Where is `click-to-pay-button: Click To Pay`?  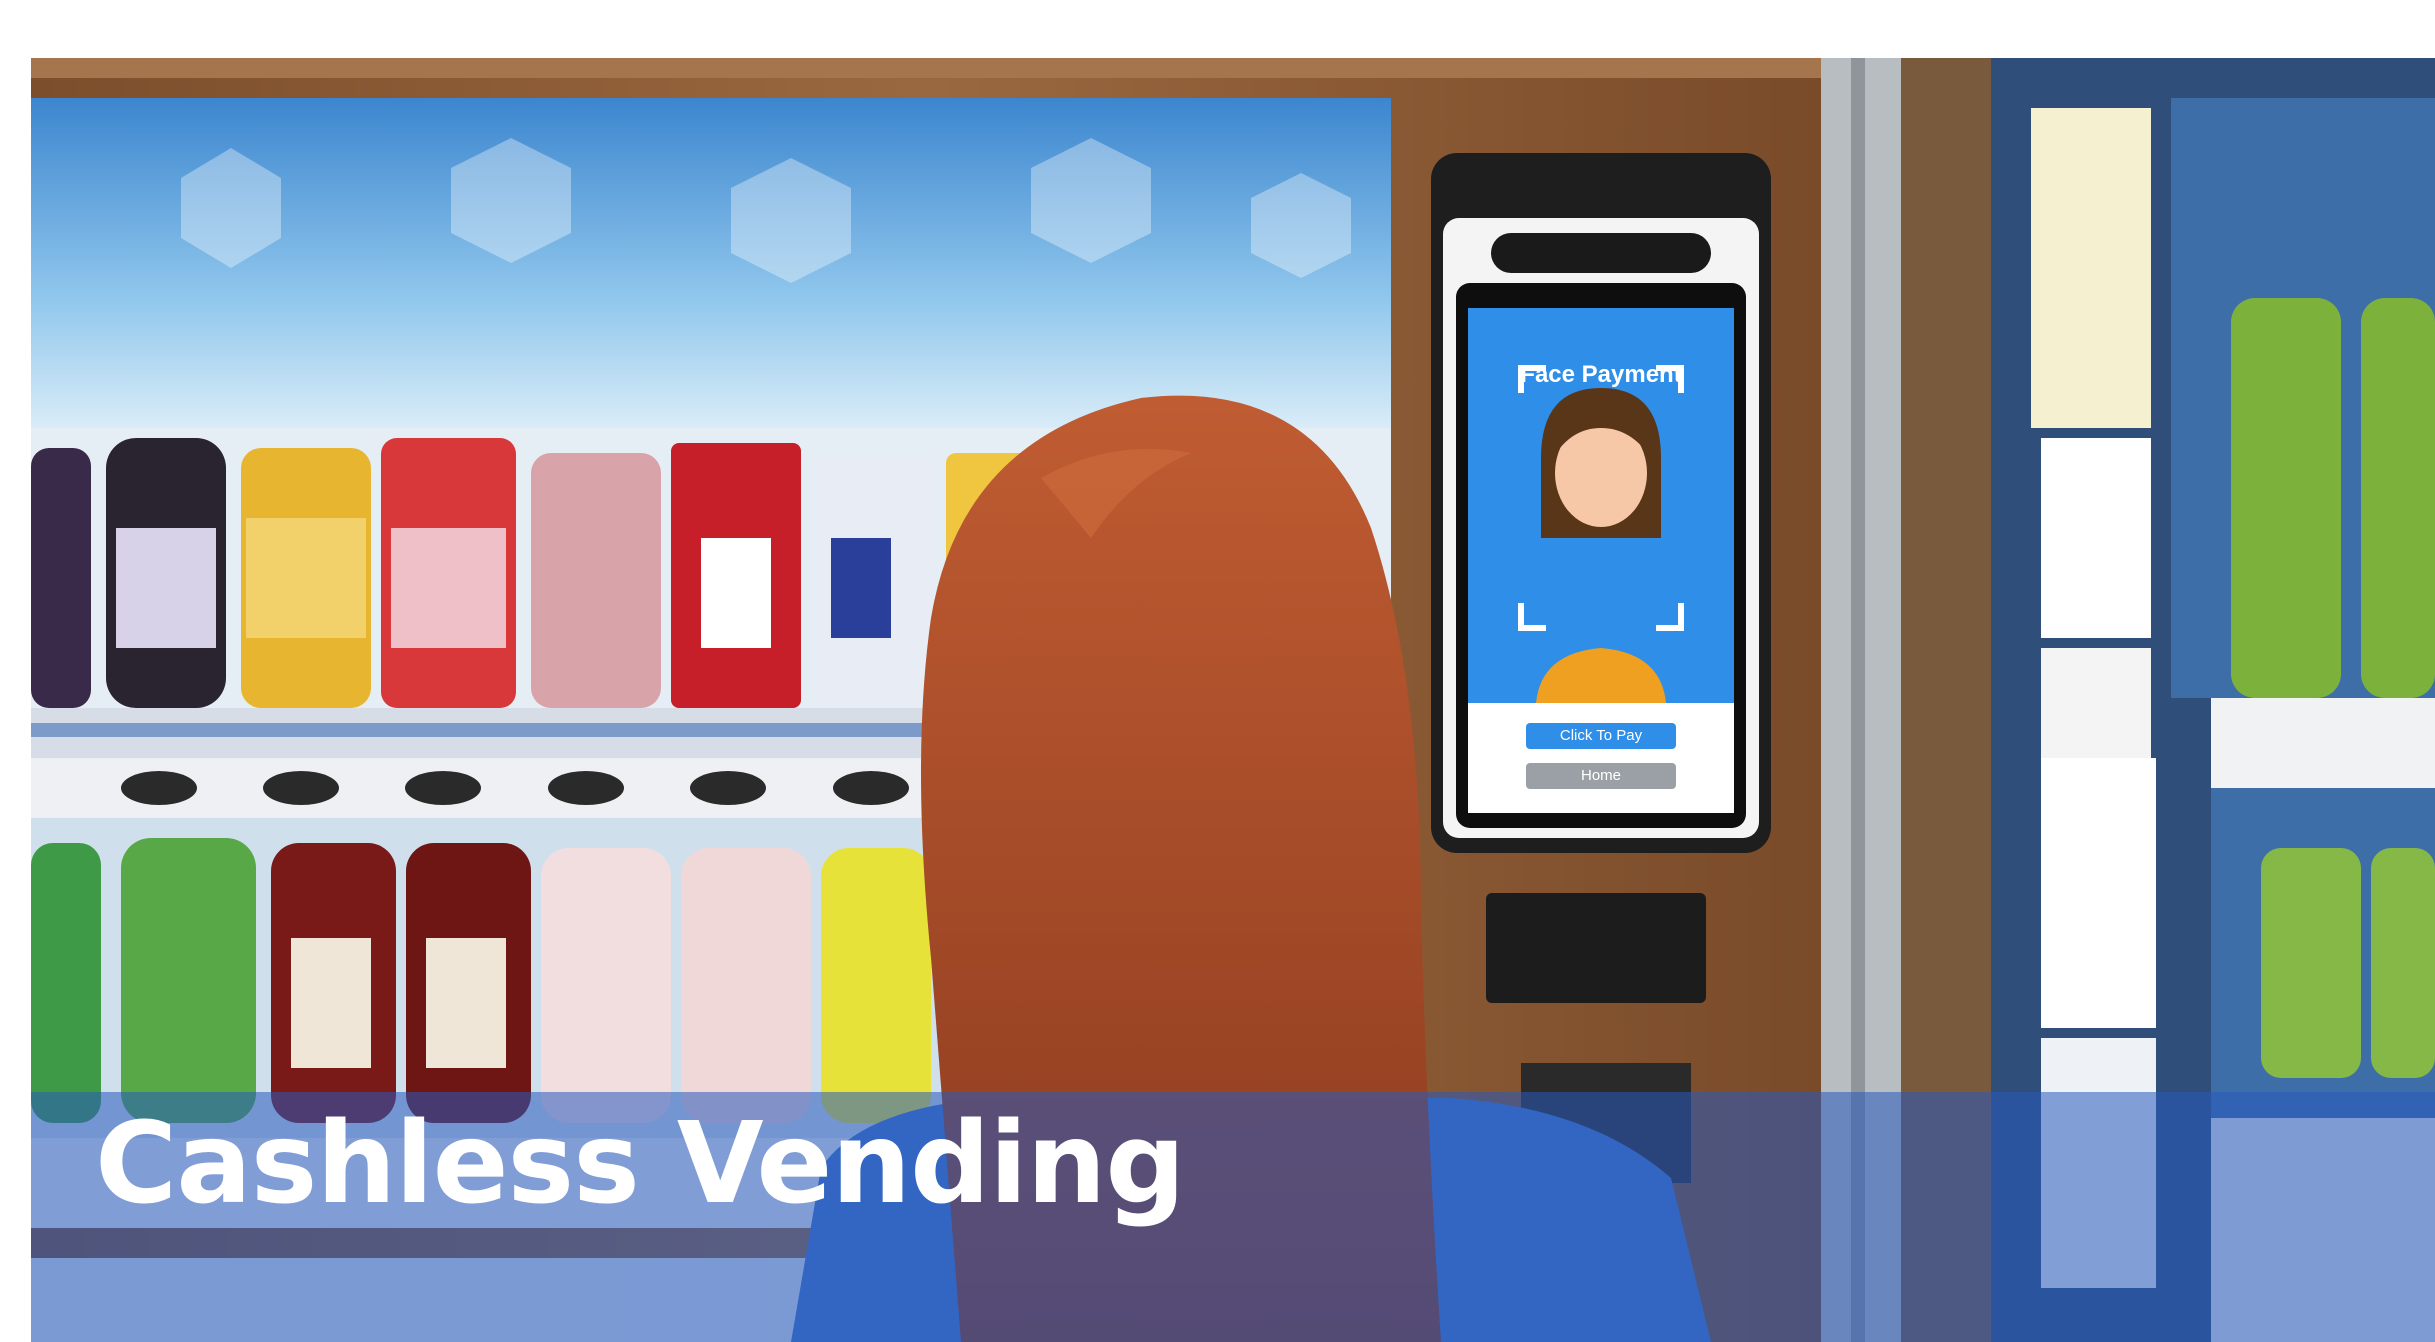
click-to-pay-button: Click To Pay is located at coordinates (1601, 736).